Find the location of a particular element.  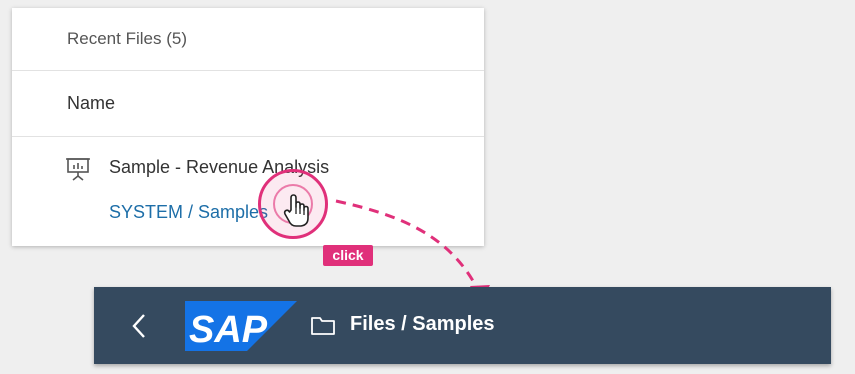

card-header: Recent Files (5) is located at coordinates (248, 39).